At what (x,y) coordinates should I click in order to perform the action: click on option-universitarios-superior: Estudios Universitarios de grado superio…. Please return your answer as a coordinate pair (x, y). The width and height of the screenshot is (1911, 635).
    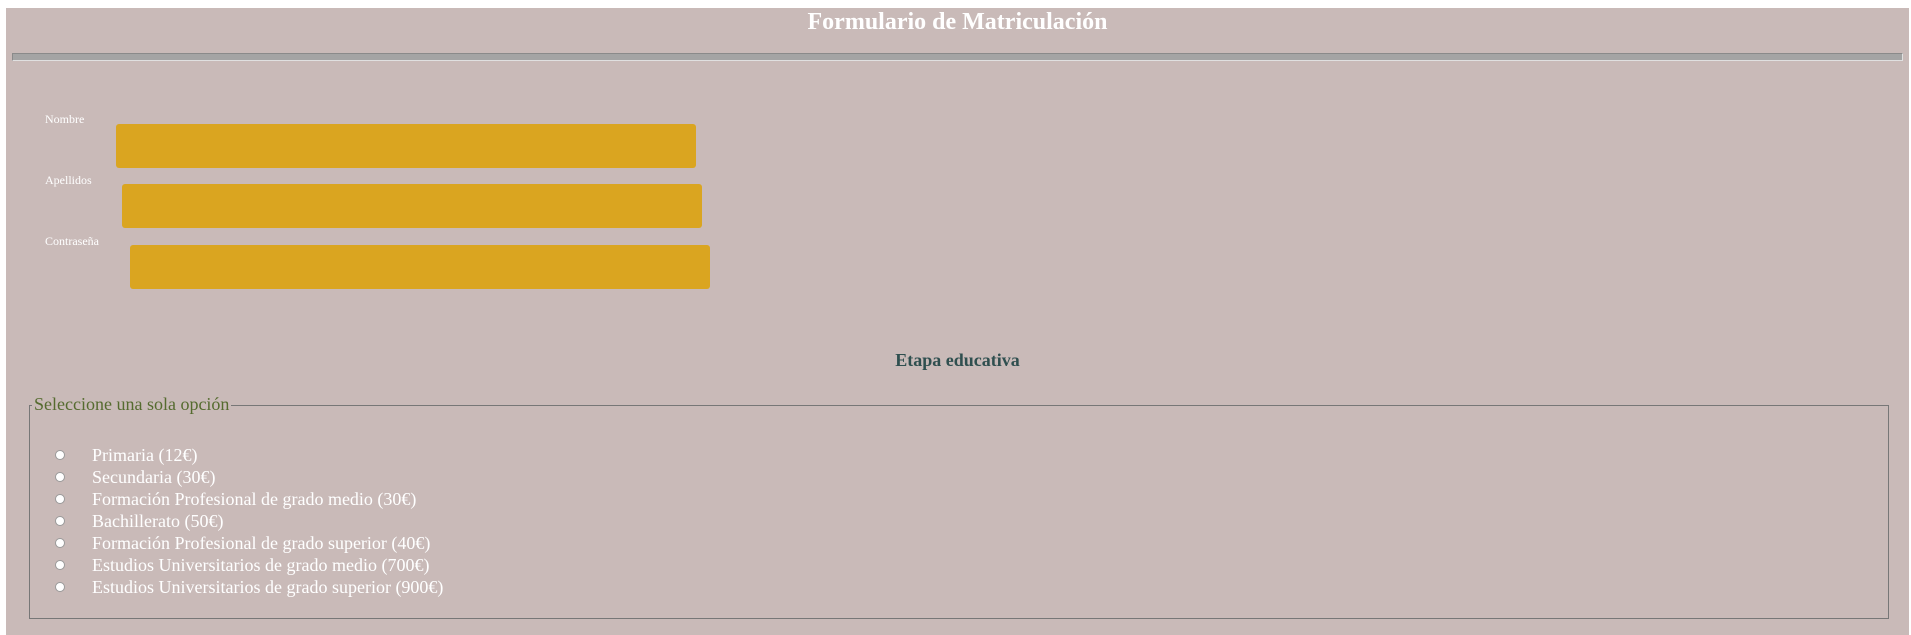
    Looking at the image, I should click on (249, 587).